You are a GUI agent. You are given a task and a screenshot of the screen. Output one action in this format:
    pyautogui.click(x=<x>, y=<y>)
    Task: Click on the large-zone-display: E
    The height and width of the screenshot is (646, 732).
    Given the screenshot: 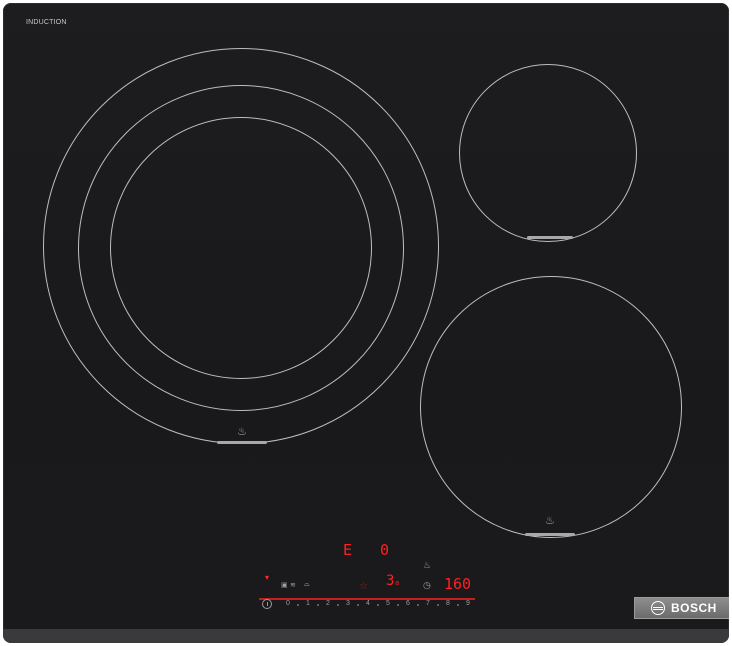 What is the action you would take?
    pyautogui.click(x=347, y=550)
    